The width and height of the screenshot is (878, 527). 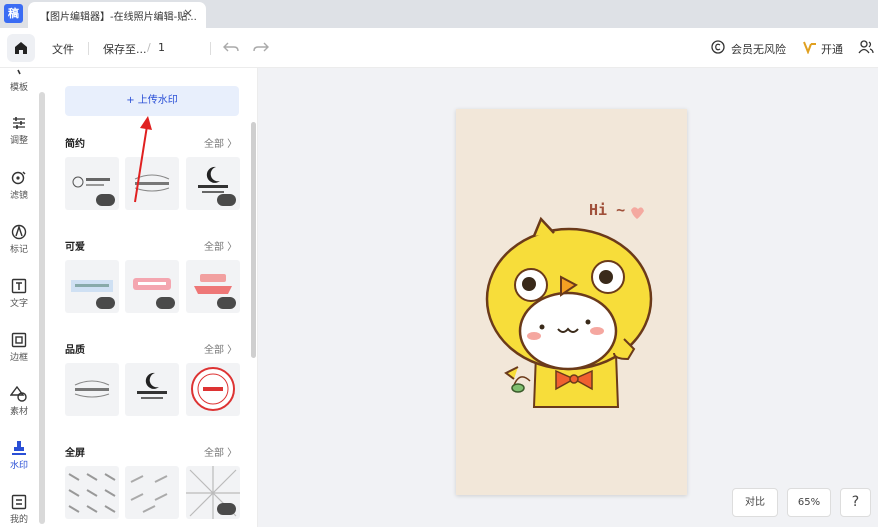 I want to click on home-button, so click(x=21, y=48).